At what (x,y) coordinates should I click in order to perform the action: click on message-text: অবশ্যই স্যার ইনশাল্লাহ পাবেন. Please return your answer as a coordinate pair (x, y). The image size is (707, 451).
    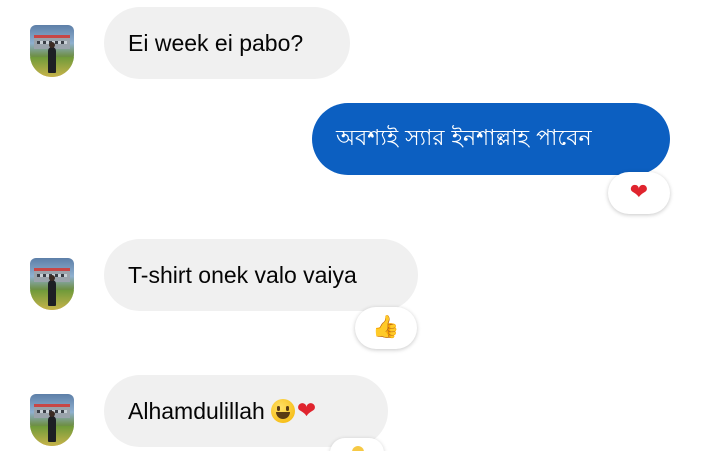
    Looking at the image, I should click on (464, 138).